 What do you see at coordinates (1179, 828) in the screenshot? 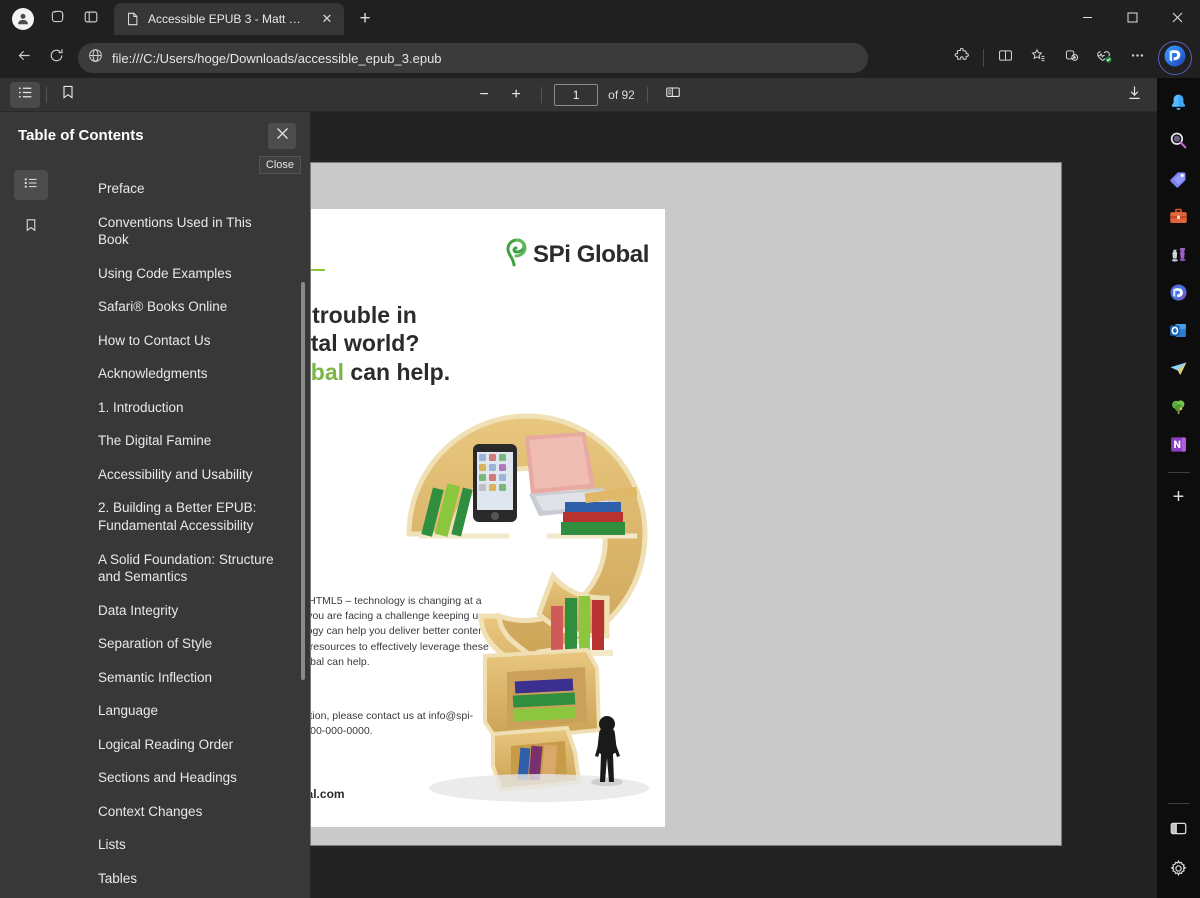
I see `sidebar-toggle-icon` at bounding box center [1179, 828].